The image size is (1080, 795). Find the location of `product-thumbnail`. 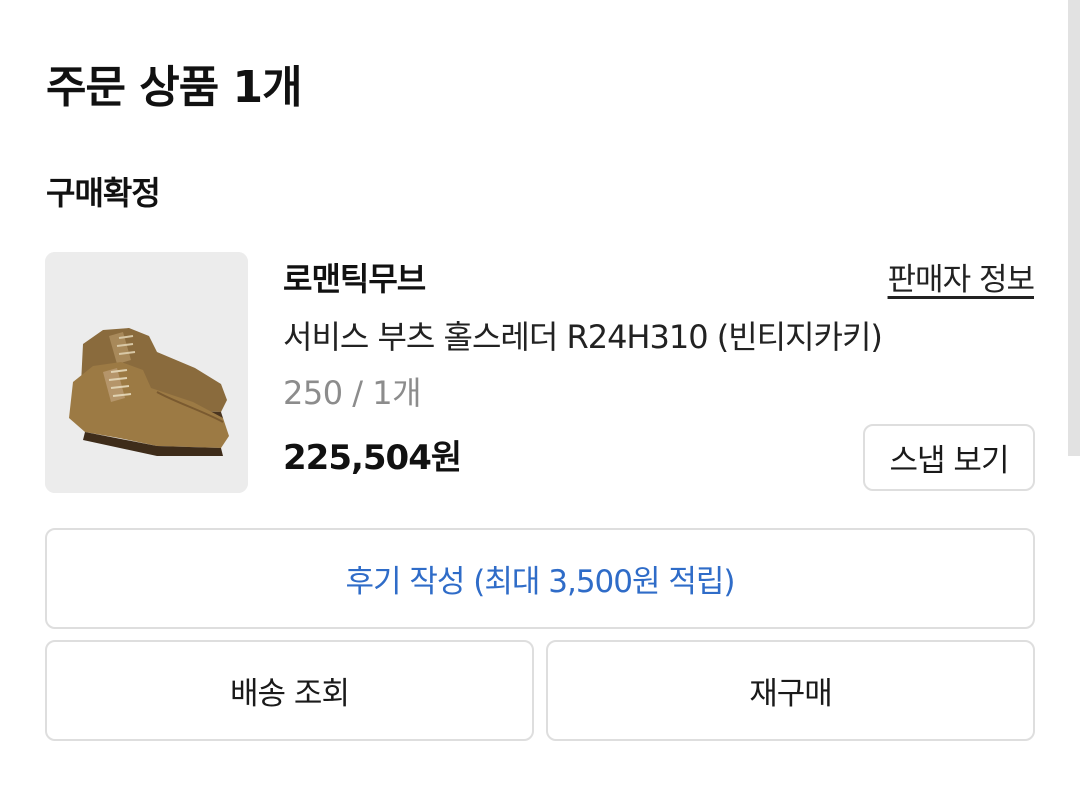

product-thumbnail is located at coordinates (146, 372).